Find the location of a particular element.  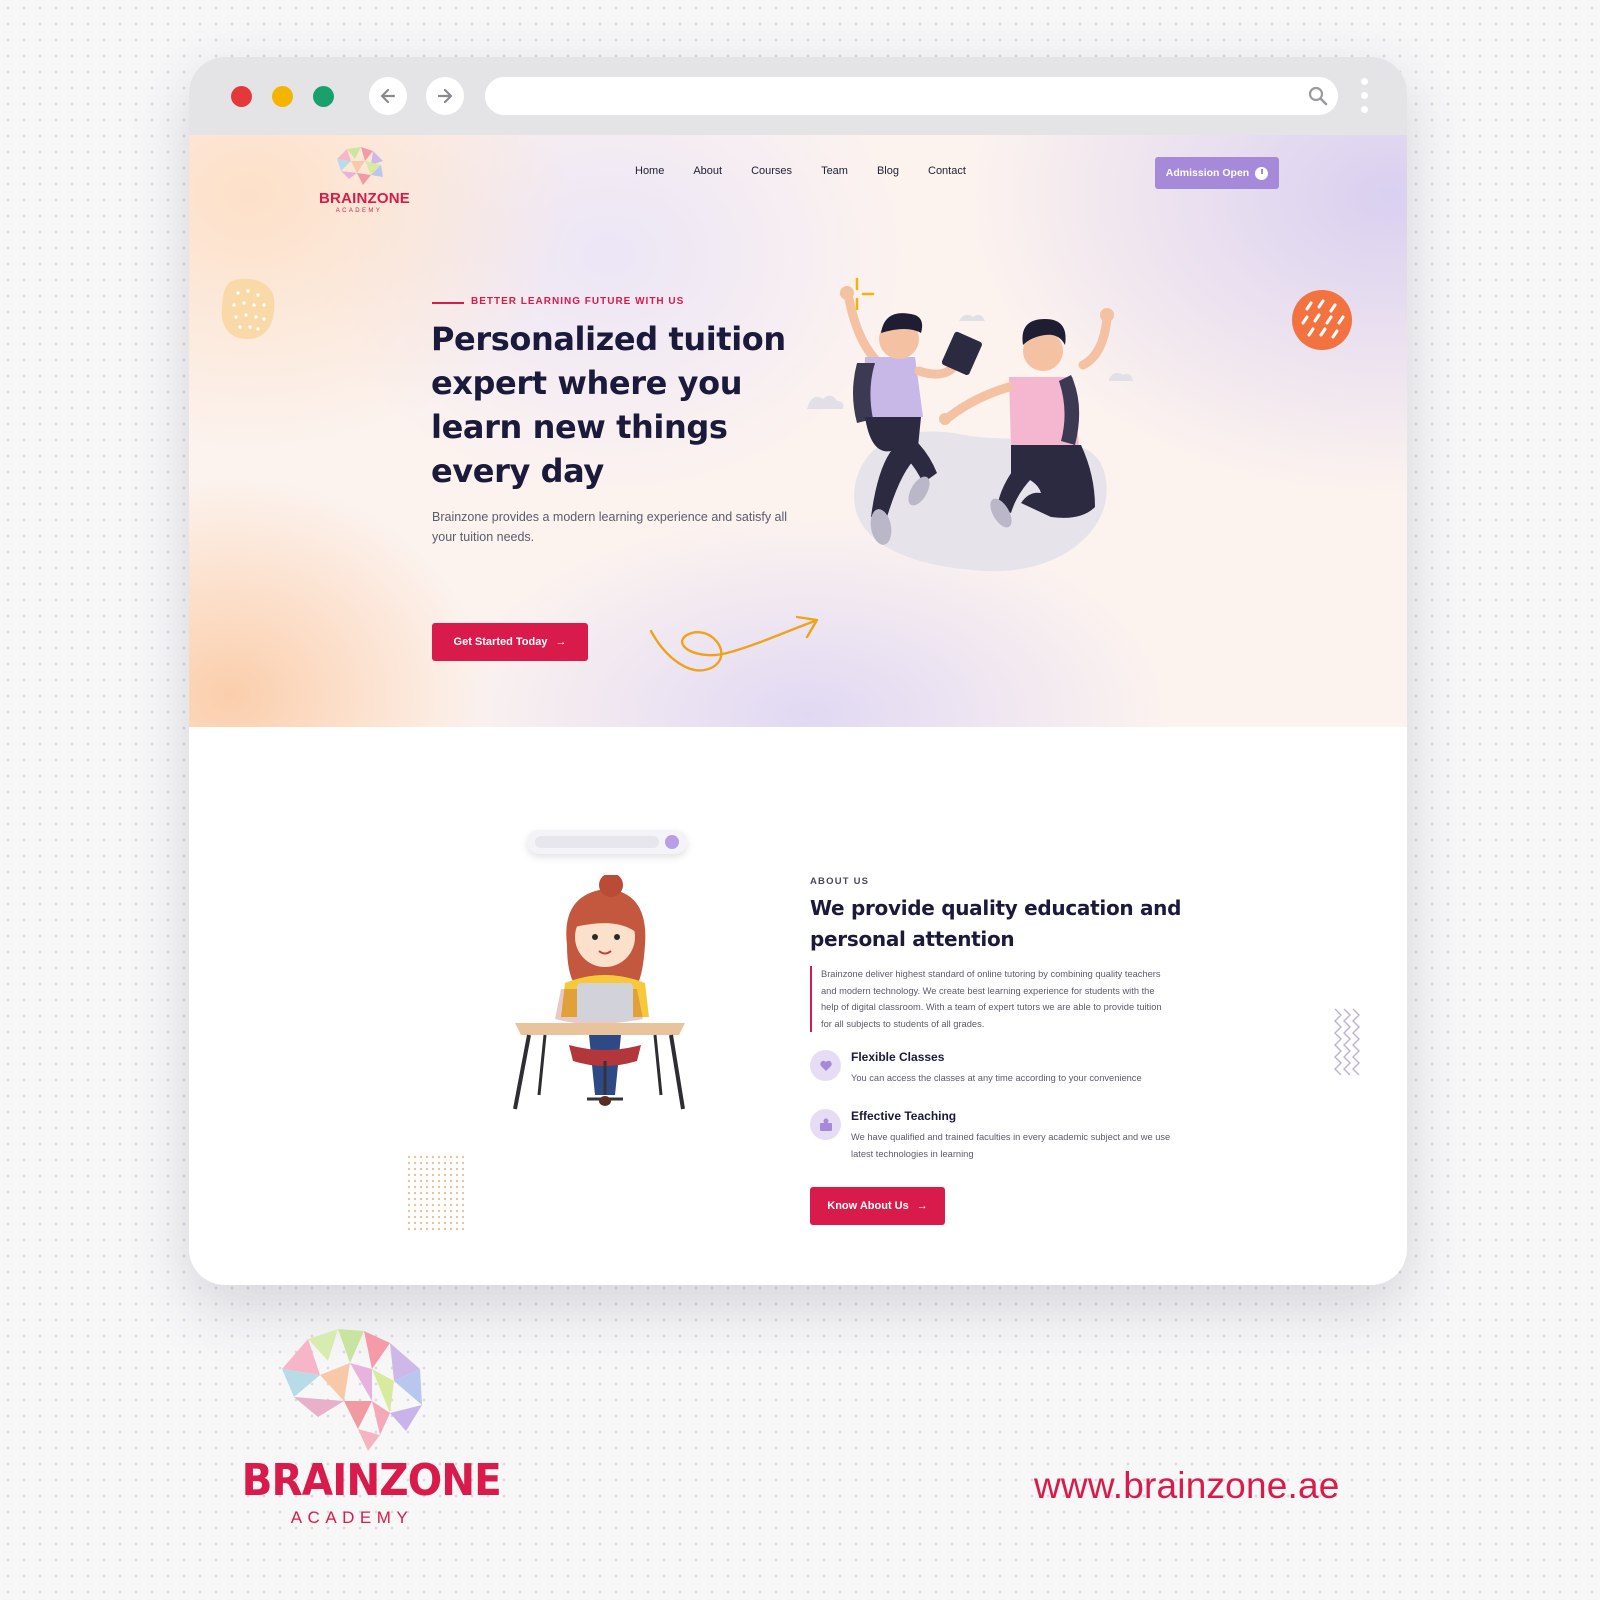

get-started-label: Get Started Today is located at coordinates (500, 642).